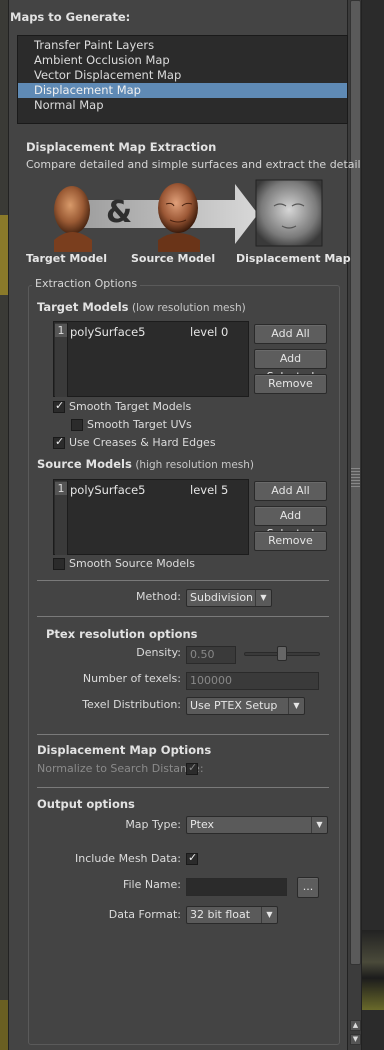 This screenshot has width=384, height=1050. I want to click on displacement-options-title: Displacement Map Options, so click(124, 750).